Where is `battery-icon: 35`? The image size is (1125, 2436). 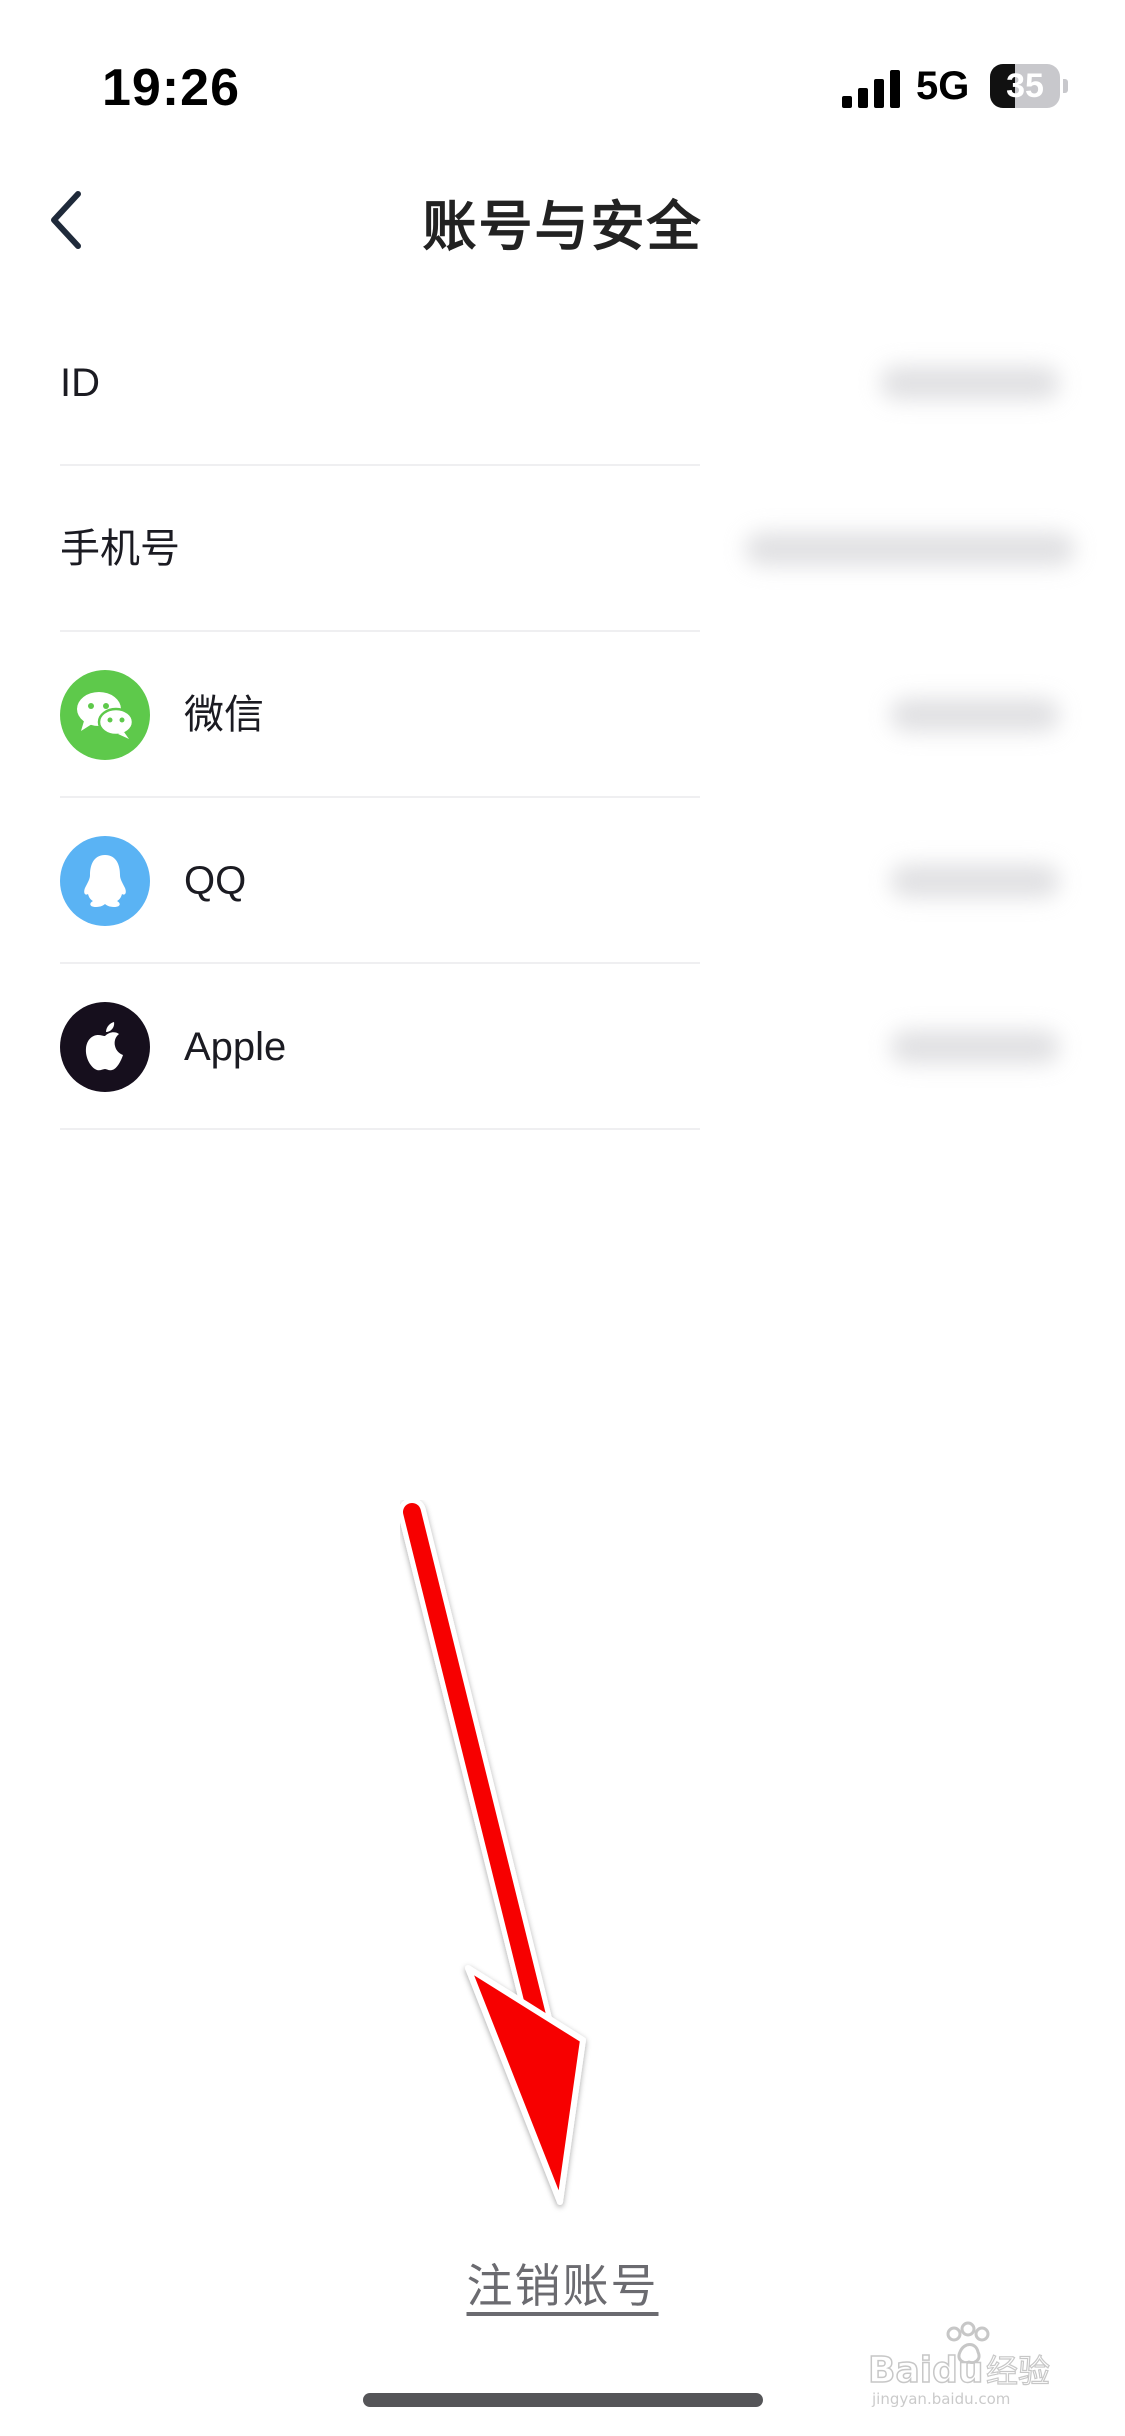 battery-icon: 35 is located at coordinates (1029, 87).